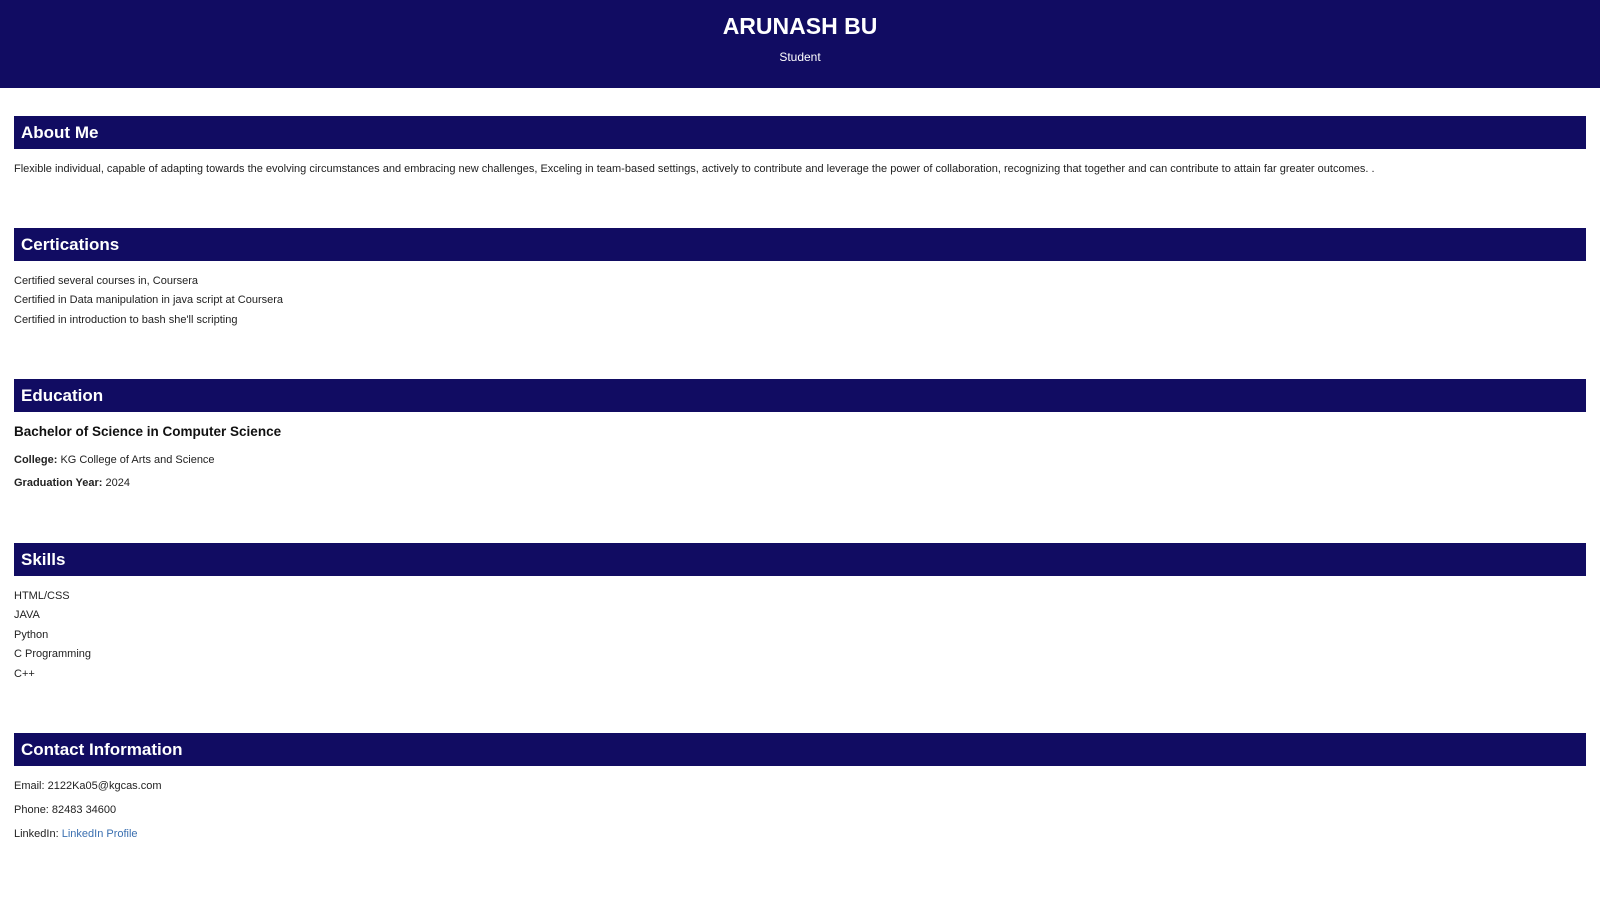 The height and width of the screenshot is (900, 1600). I want to click on education-heading: Education, so click(800, 395).